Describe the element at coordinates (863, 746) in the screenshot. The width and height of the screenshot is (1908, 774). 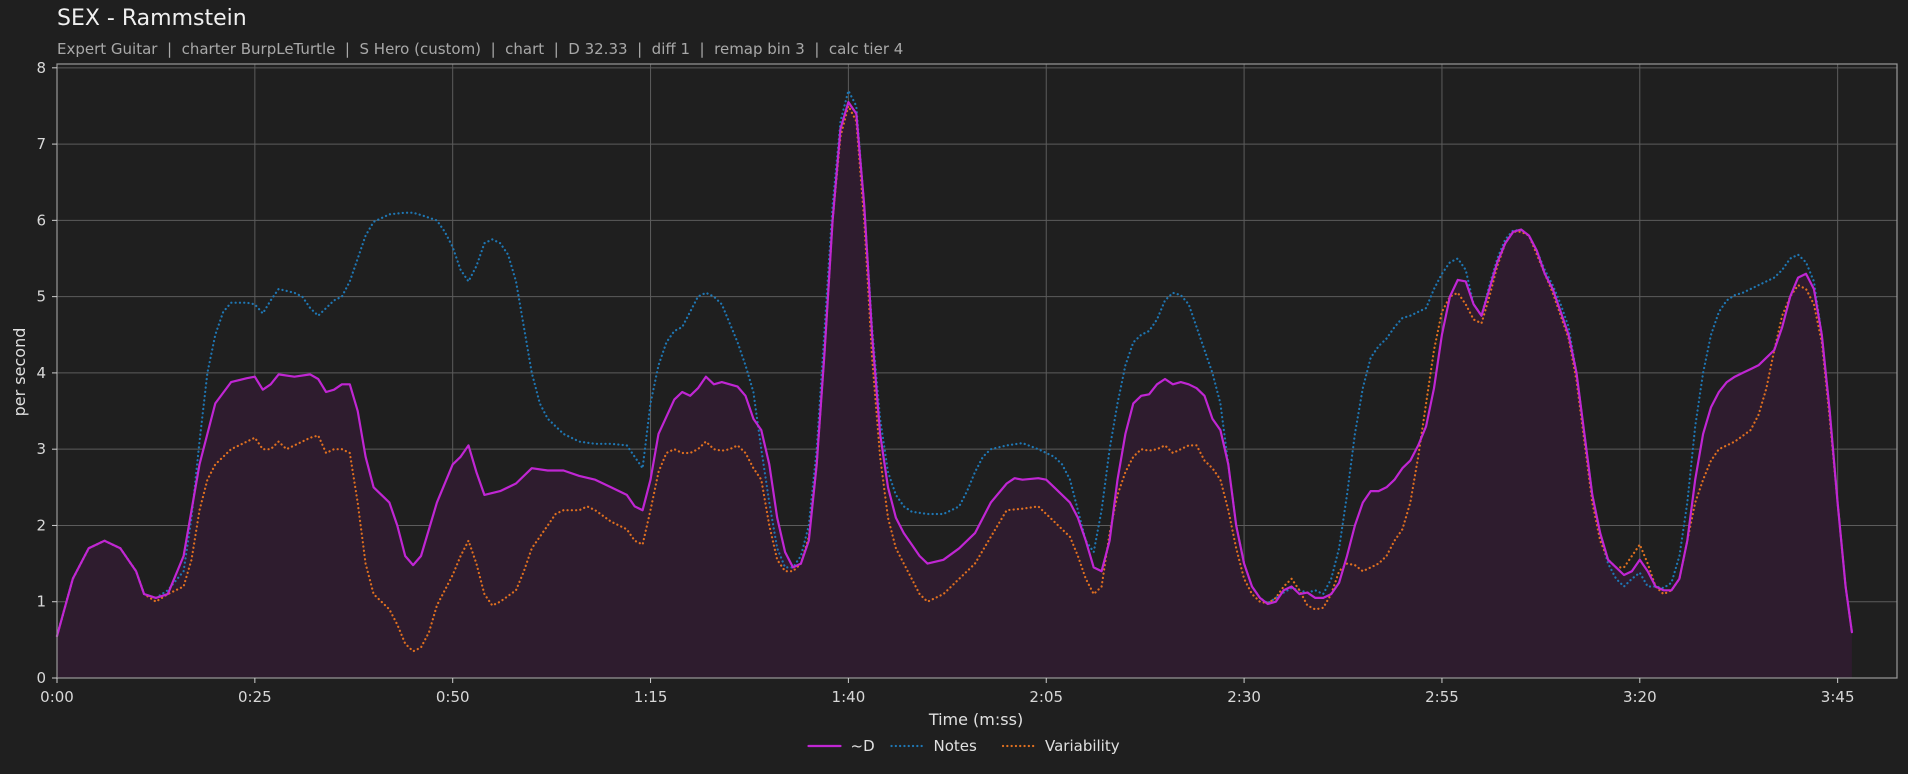
I see `legend-label-d: ~D` at that location.